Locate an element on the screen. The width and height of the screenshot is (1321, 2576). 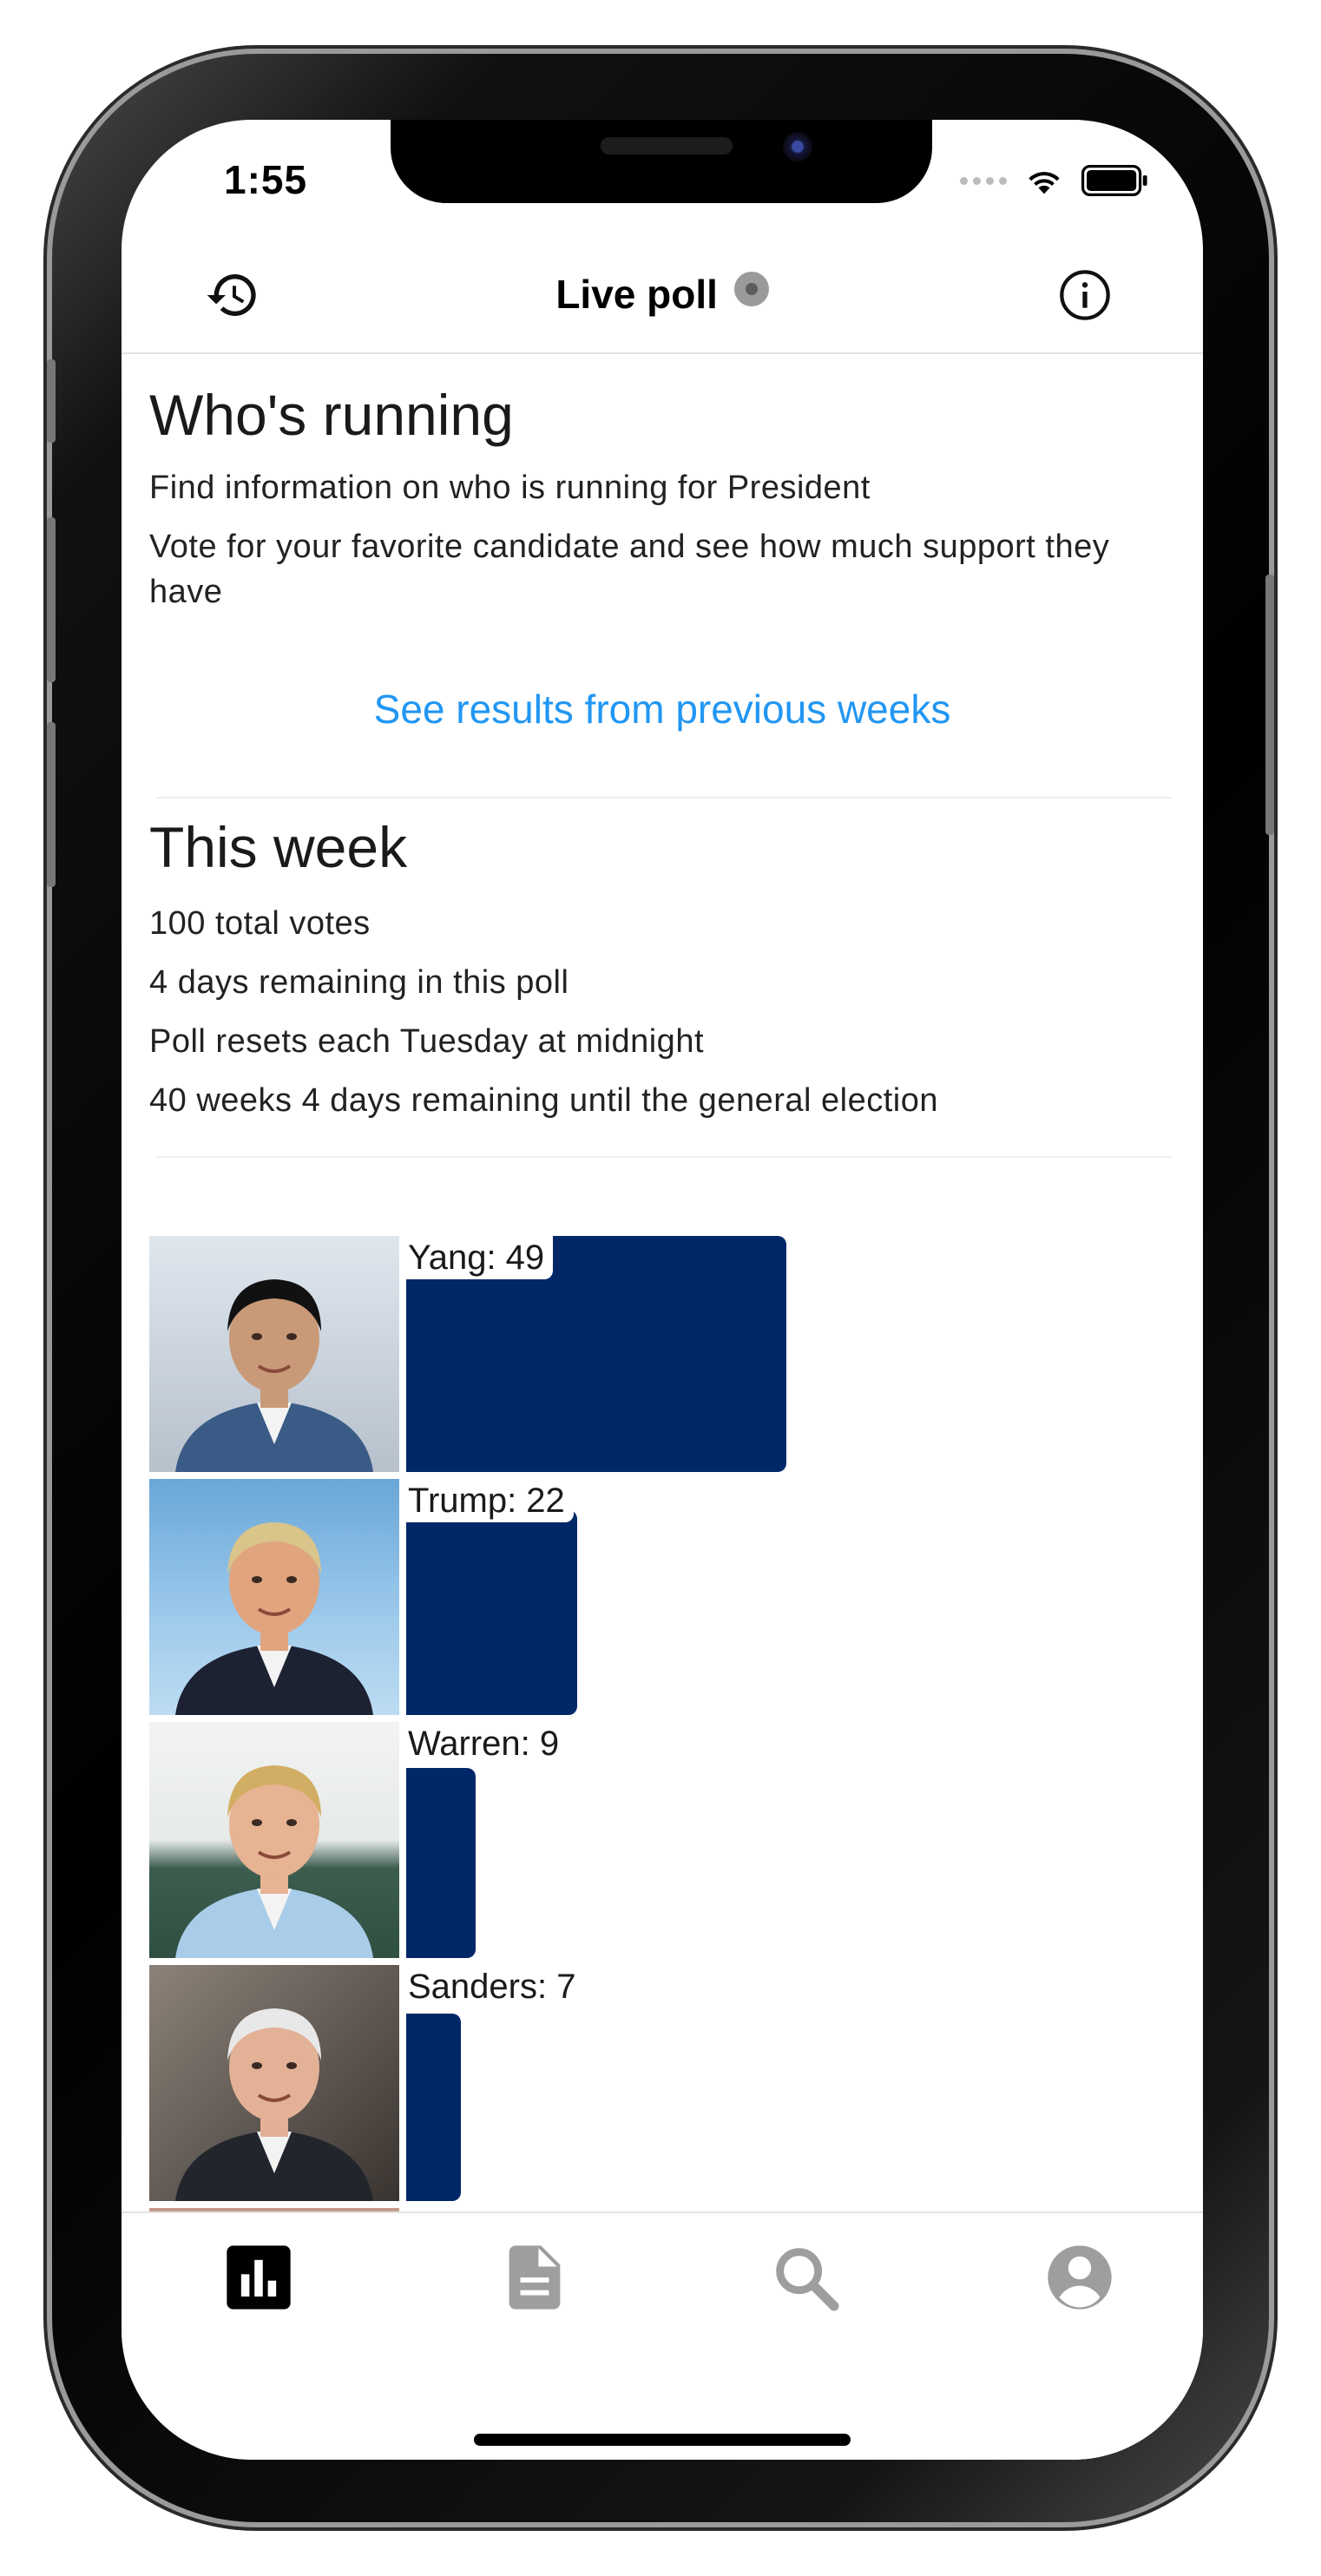
intro-heading: Who's running is located at coordinates (331, 415).